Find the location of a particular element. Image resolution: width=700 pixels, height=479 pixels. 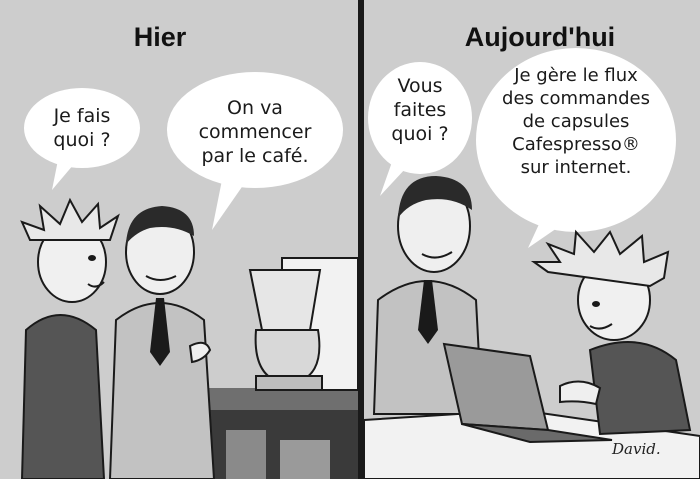

left-bubble-2-text: On va commencer par le café. is located at coordinates (255, 132).